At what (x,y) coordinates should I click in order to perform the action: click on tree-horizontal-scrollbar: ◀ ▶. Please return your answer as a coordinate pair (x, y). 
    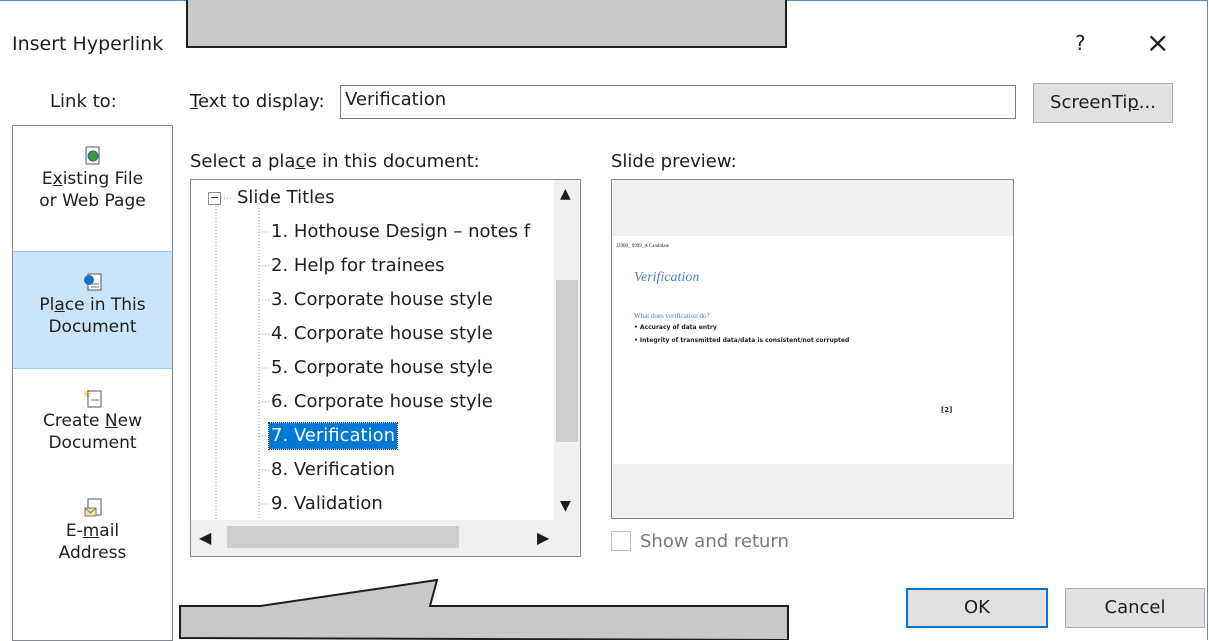
    Looking at the image, I should click on (385, 538).